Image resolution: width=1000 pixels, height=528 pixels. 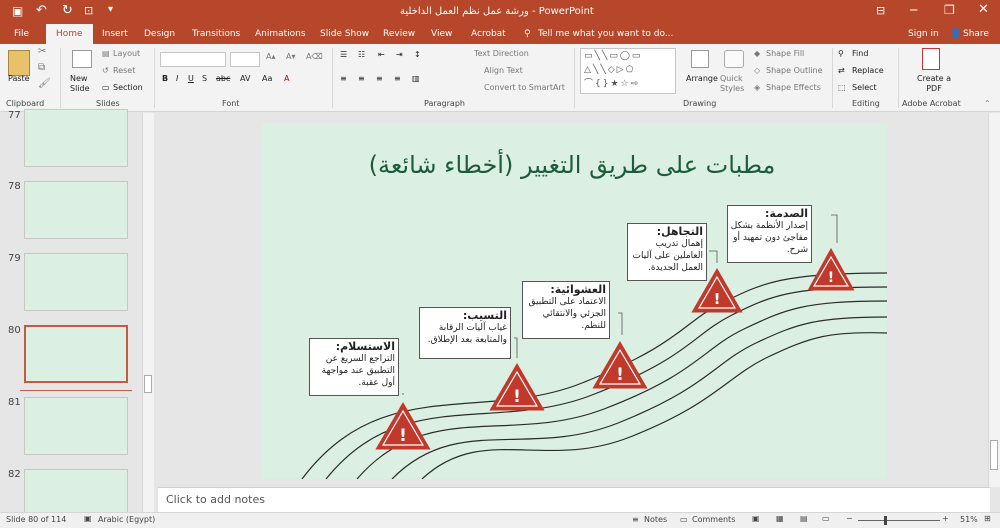 What do you see at coordinates (204, 78) in the screenshot?
I see `shadow-icon: S` at bounding box center [204, 78].